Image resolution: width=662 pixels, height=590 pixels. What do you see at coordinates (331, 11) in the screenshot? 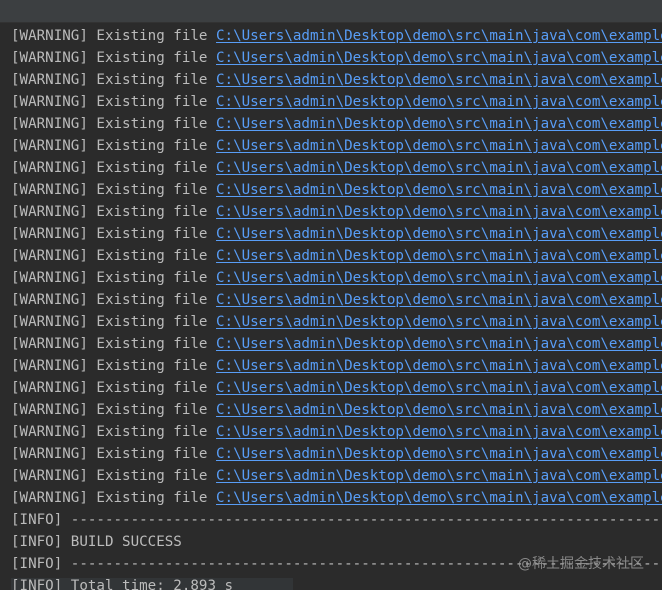
I see `console-toolbar` at bounding box center [331, 11].